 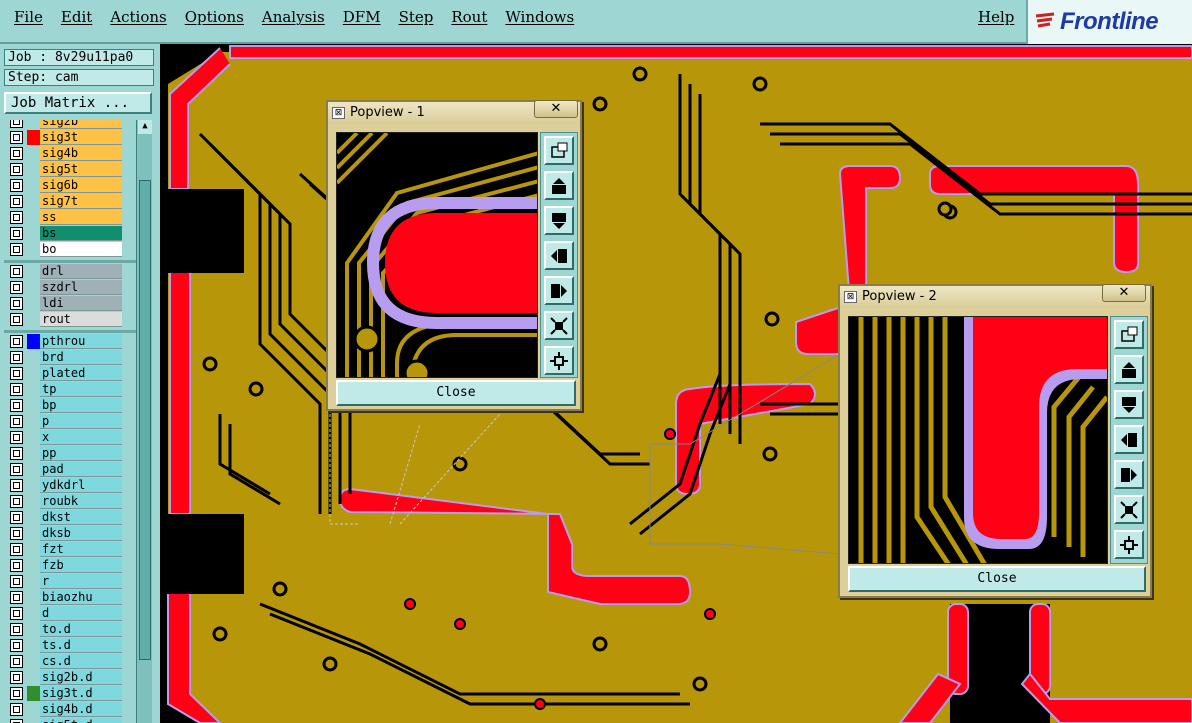 What do you see at coordinates (81, 645) in the screenshot?
I see `layer-name: ts.d` at bounding box center [81, 645].